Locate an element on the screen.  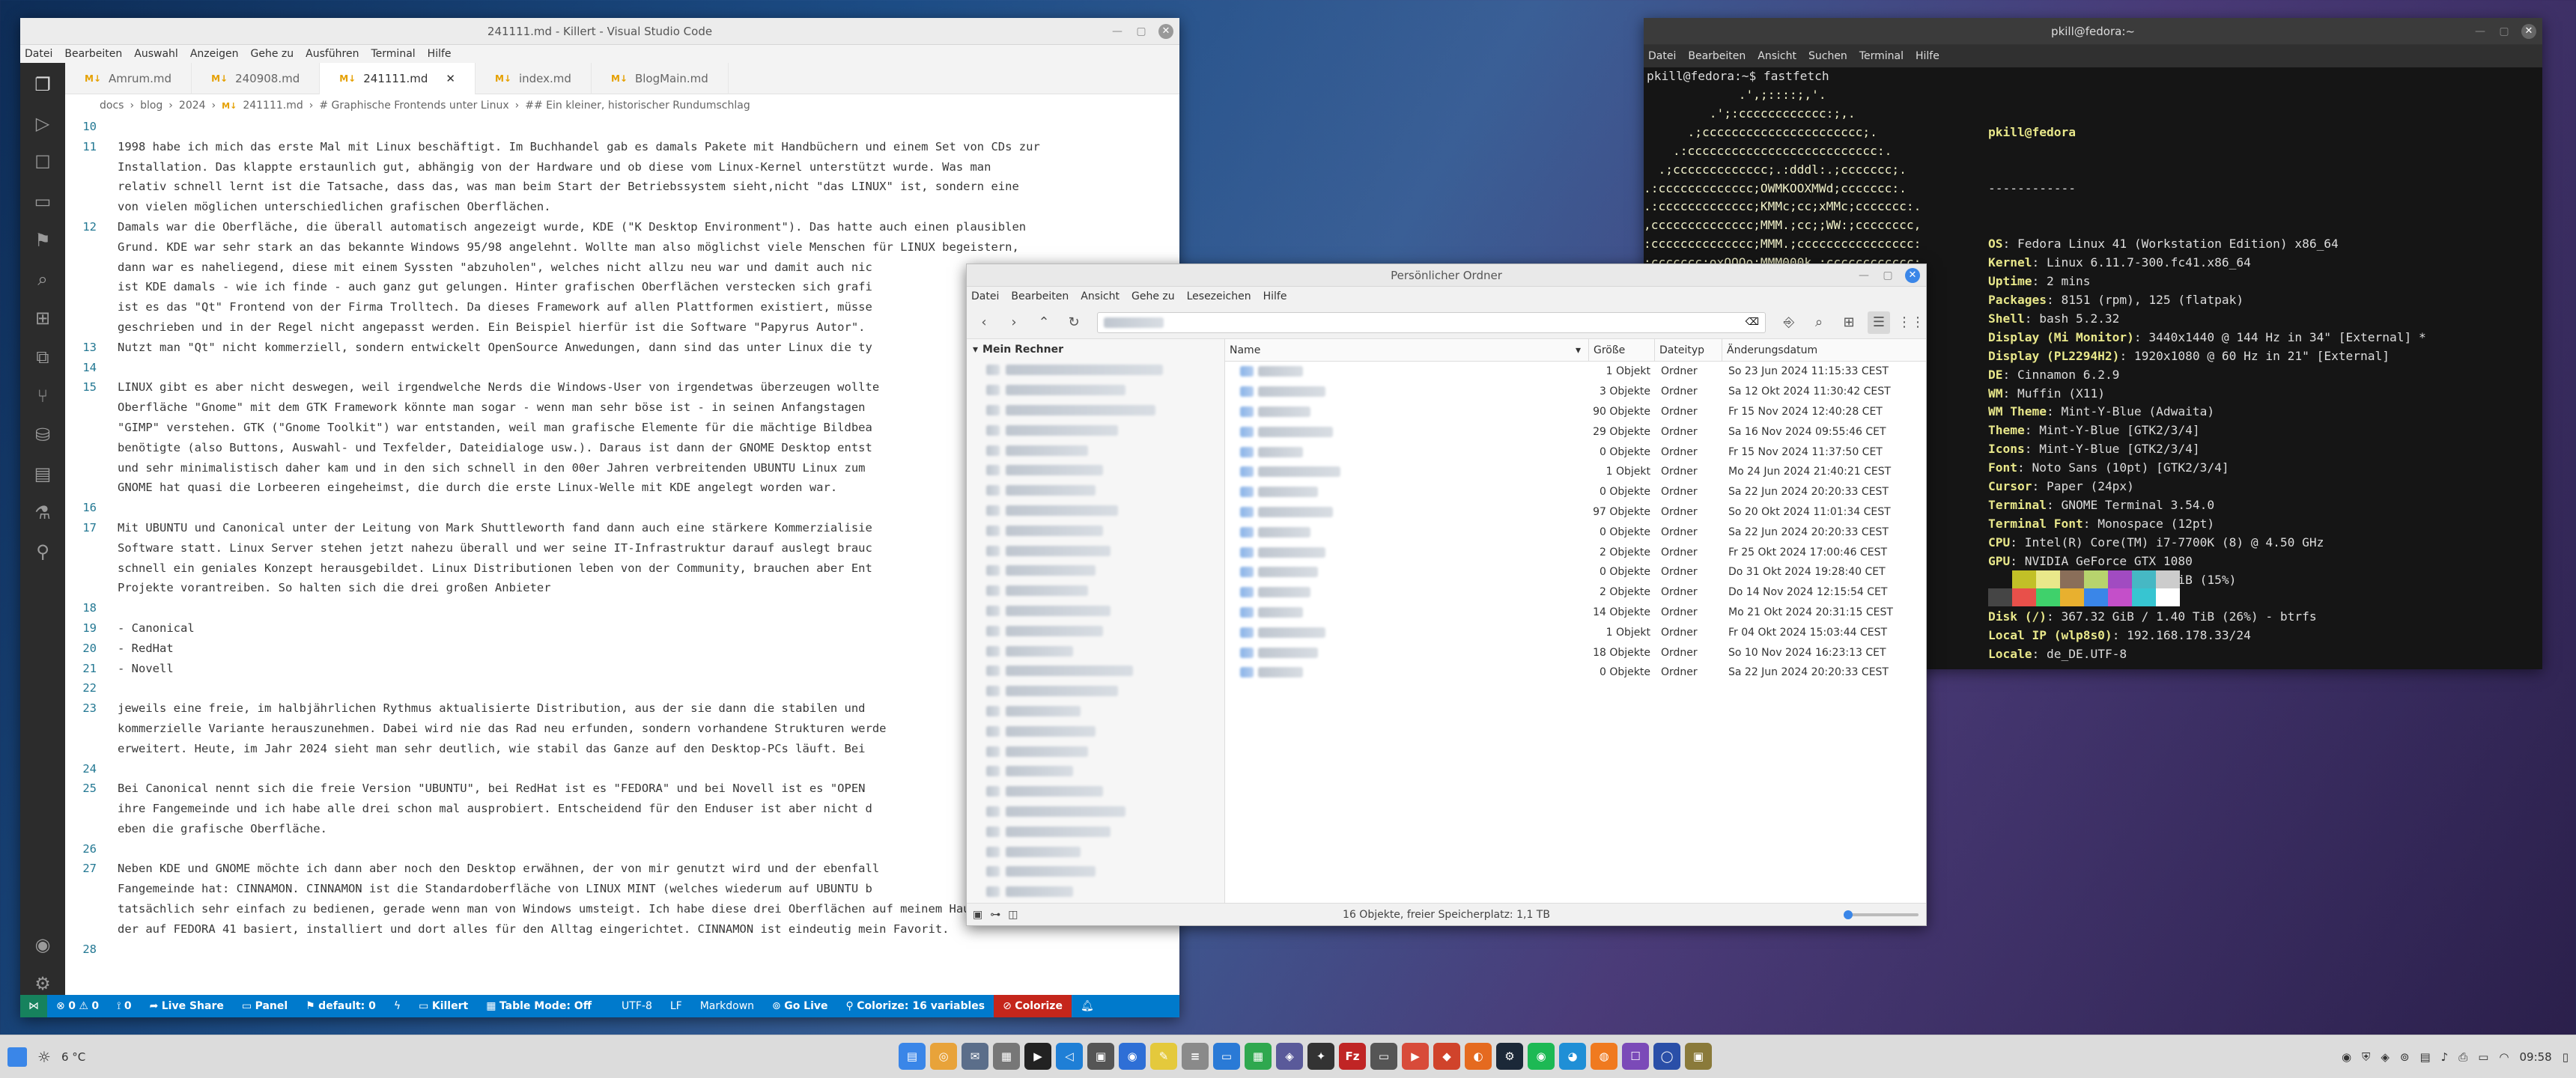
printer-icon: ⎙ is located at coordinates (2462, 1057).